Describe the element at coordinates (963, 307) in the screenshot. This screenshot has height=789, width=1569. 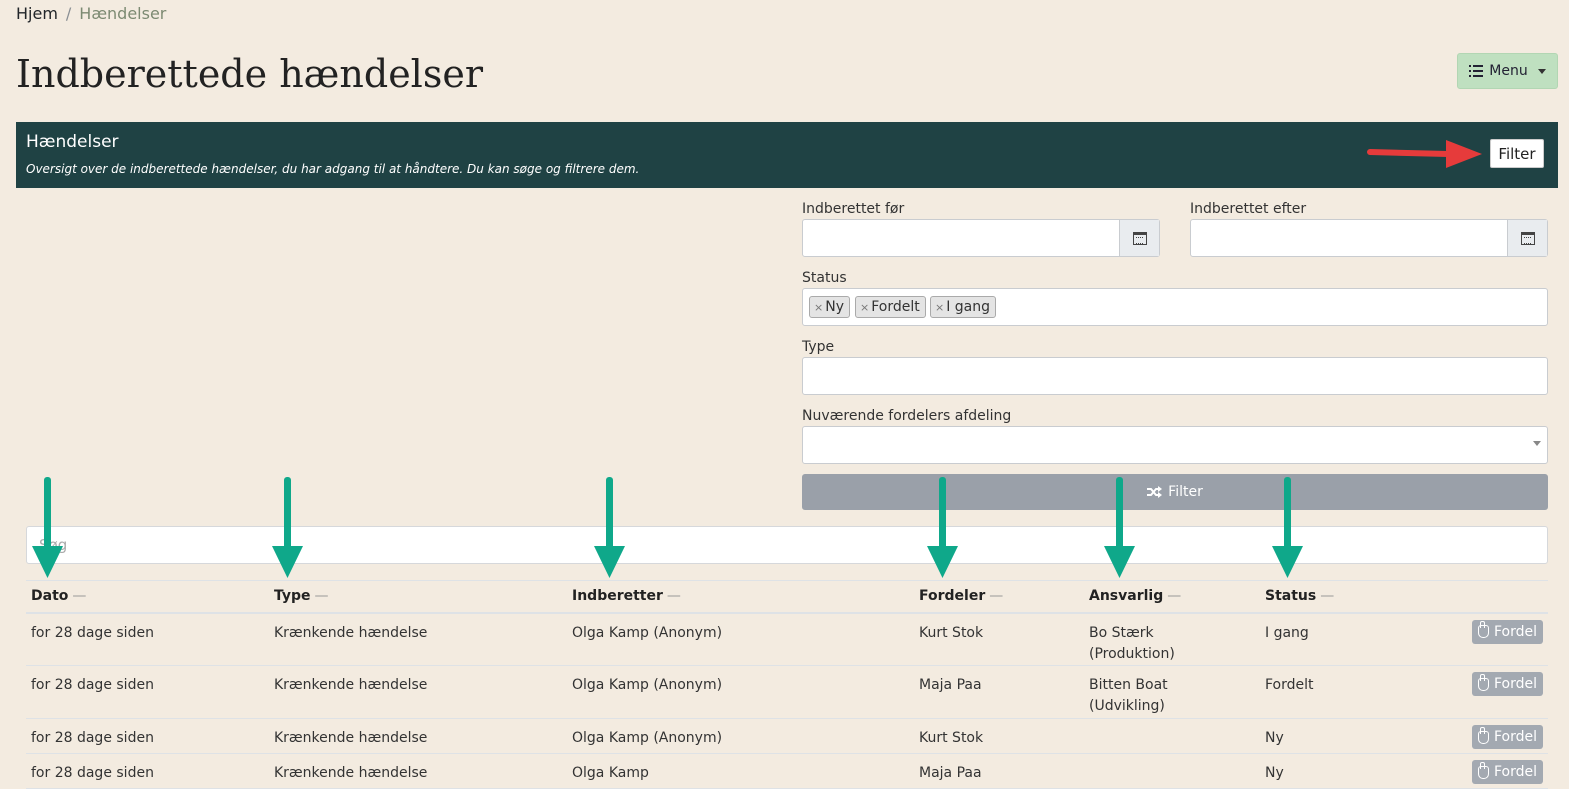
I see `status-tag: × I gang` at that location.